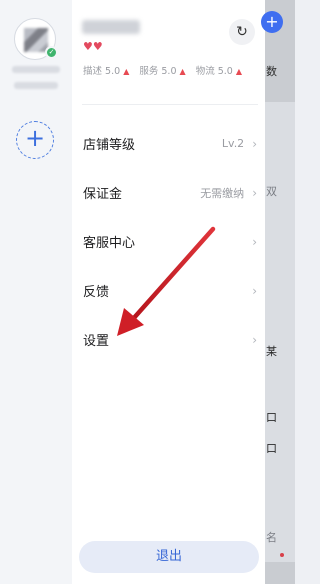 The width and height of the screenshot is (320, 584). Describe the element at coordinates (272, 22) in the screenshot. I see `background-add-icon: +` at that location.